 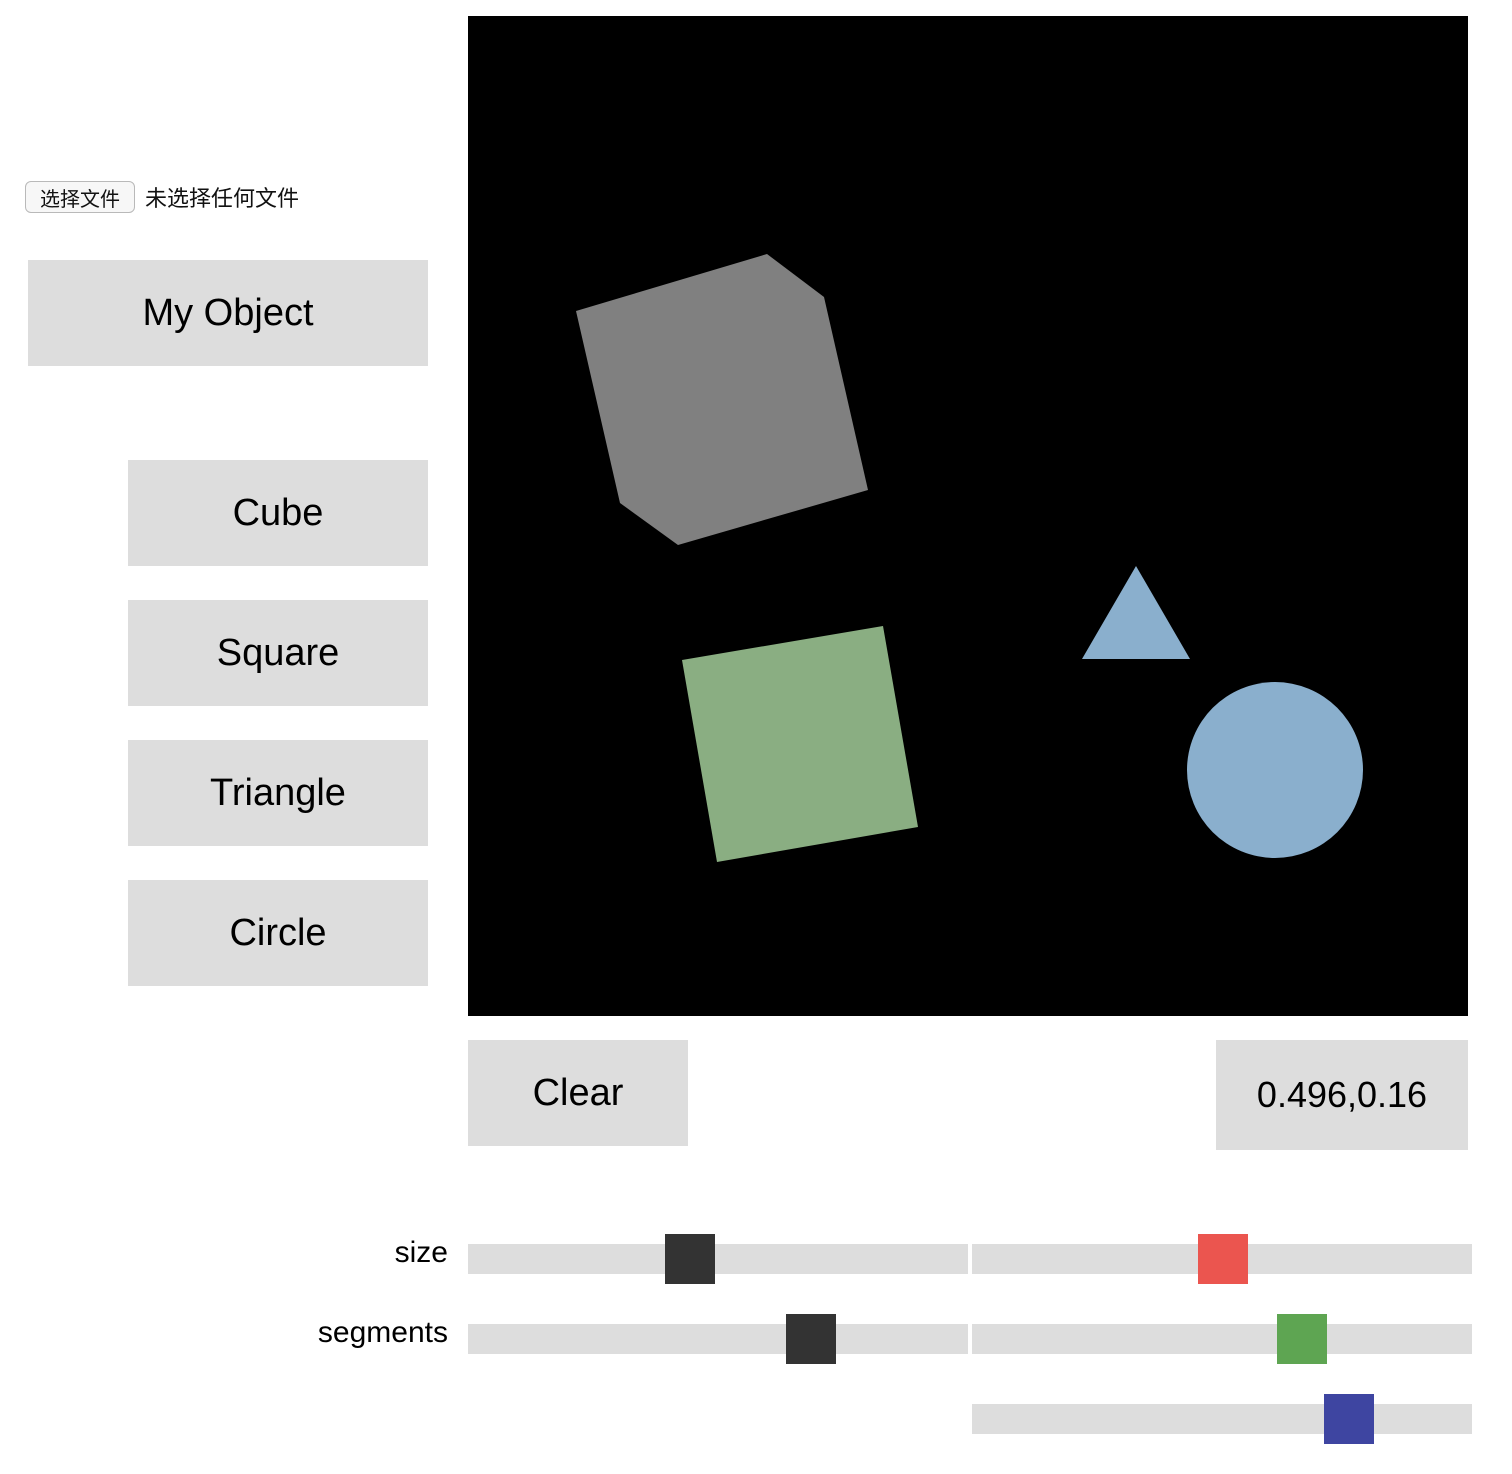 I want to click on red-slider-thumb, so click(x=1223, y=1259).